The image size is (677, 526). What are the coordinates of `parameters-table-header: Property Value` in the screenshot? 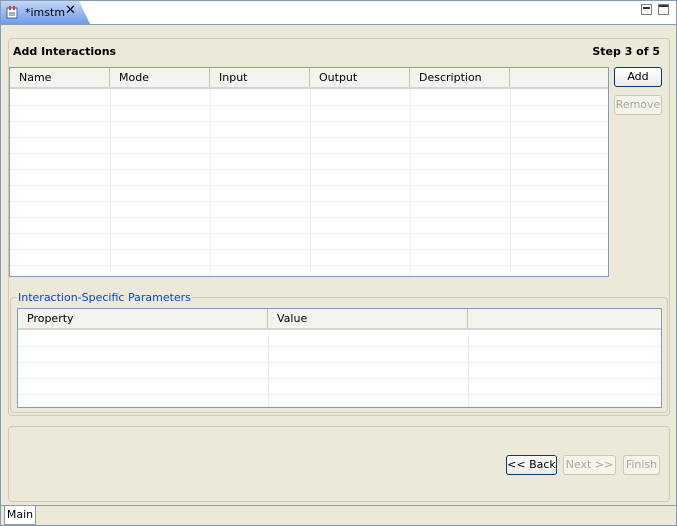 It's located at (339, 319).